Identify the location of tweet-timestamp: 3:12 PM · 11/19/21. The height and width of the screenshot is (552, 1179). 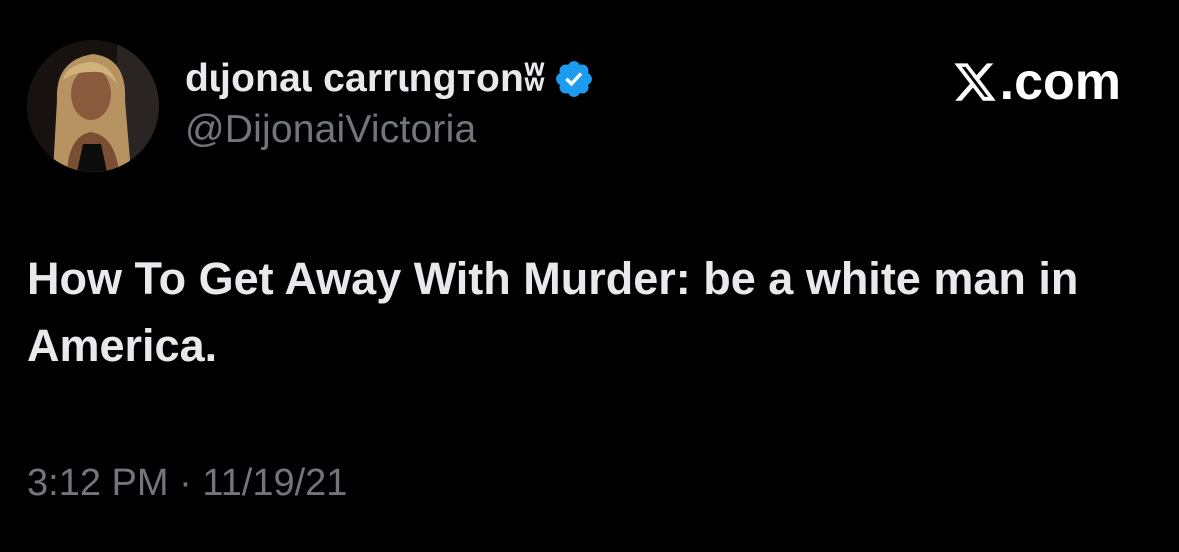
(187, 483).